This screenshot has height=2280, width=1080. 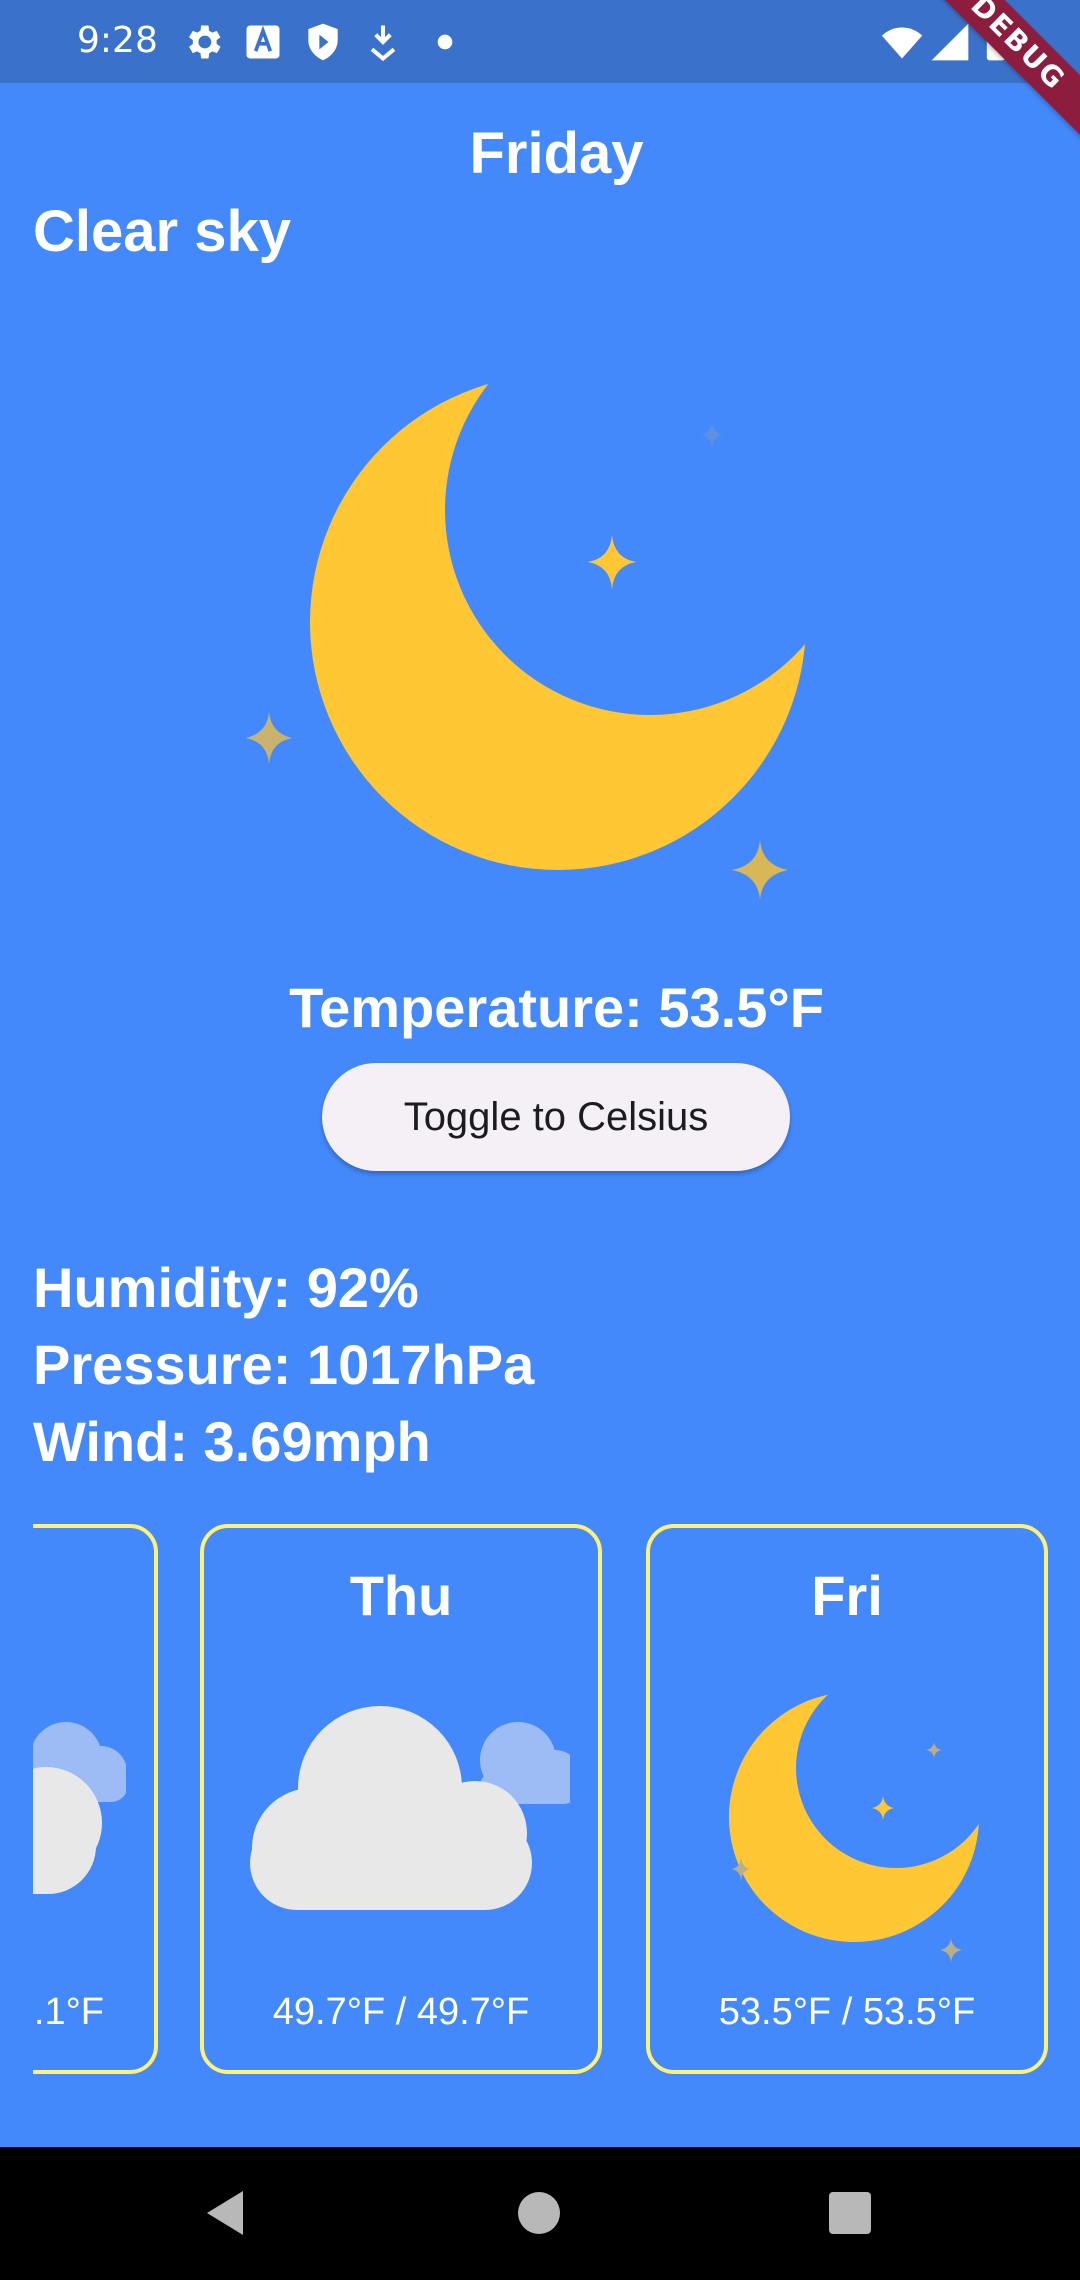 I want to click on humidity-readout: Humidity: 92%, so click(x=226, y=1287).